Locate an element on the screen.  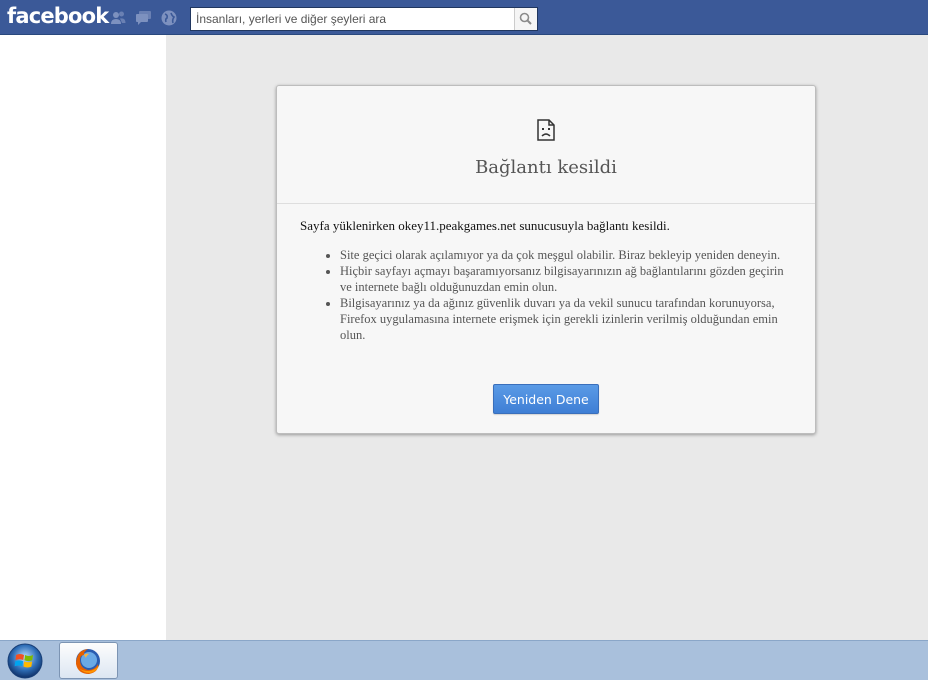
search-input is located at coordinates (352, 19).